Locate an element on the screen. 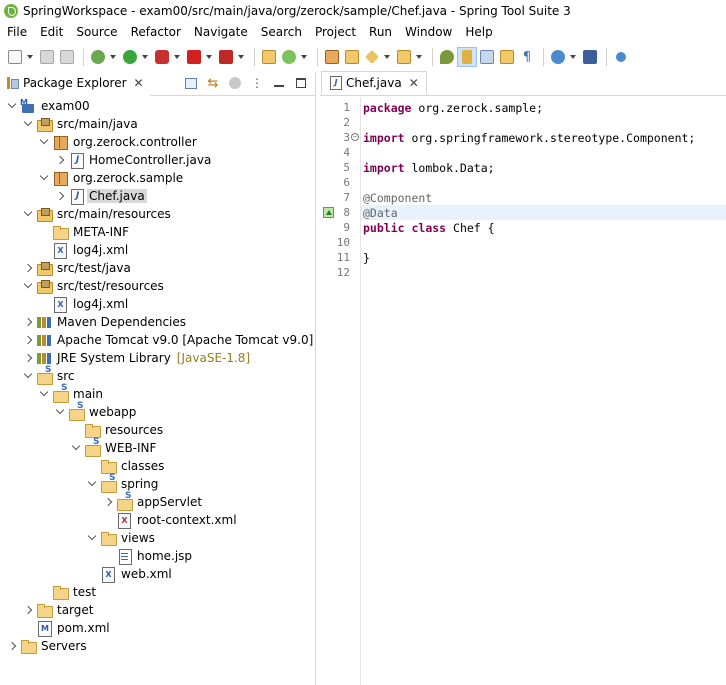  open-type-dropdown is located at coordinates (386, 57).